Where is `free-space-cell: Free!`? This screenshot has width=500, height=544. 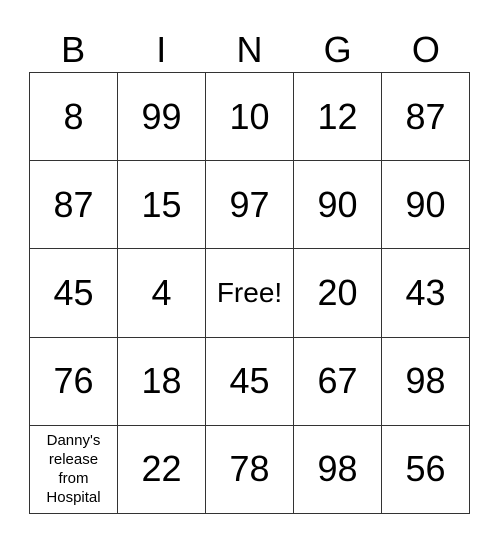
free-space-cell: Free! is located at coordinates (250, 293).